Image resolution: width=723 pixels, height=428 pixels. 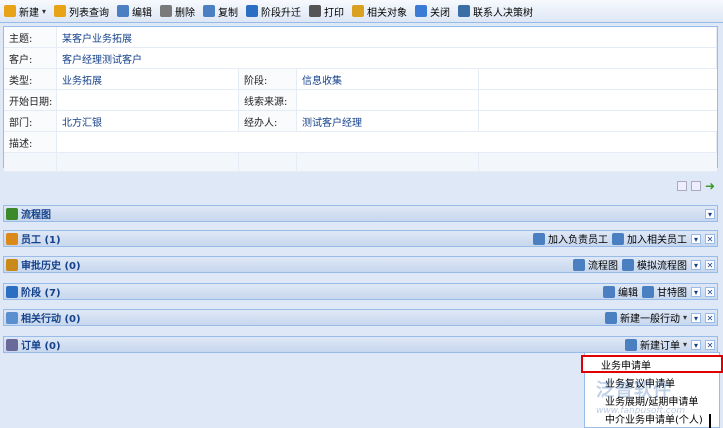 What do you see at coordinates (41, 346) in the screenshot?
I see `section-title-text: 订单 (0)` at bounding box center [41, 346].